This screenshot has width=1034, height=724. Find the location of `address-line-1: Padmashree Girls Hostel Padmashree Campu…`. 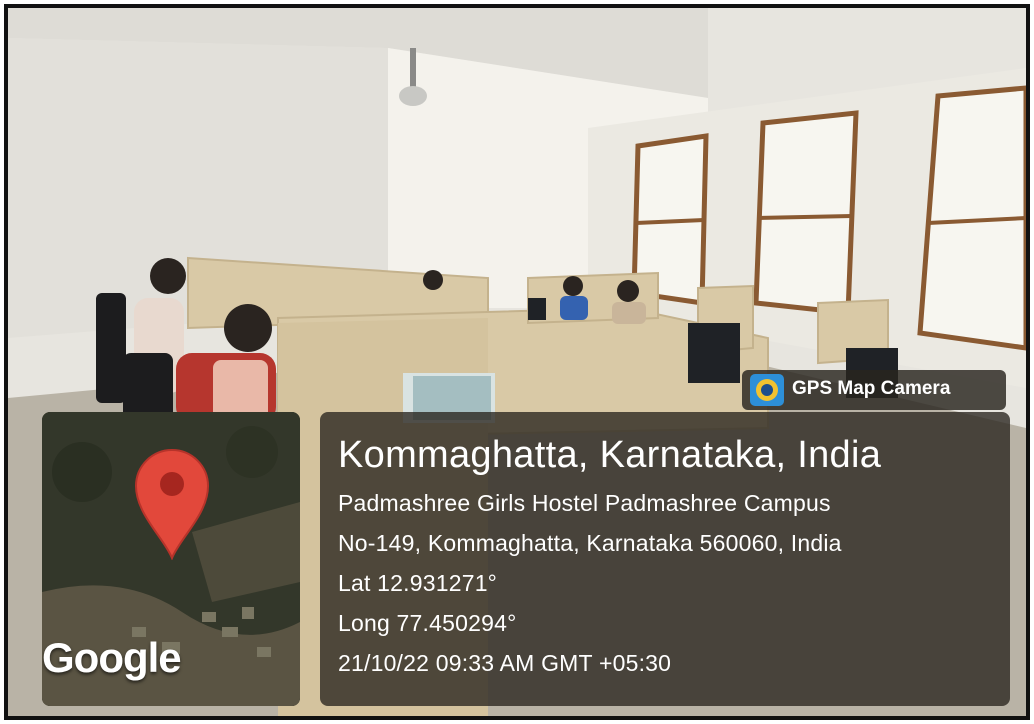

address-line-1: Padmashree Girls Hostel Padmashree Campu… is located at coordinates (584, 503).